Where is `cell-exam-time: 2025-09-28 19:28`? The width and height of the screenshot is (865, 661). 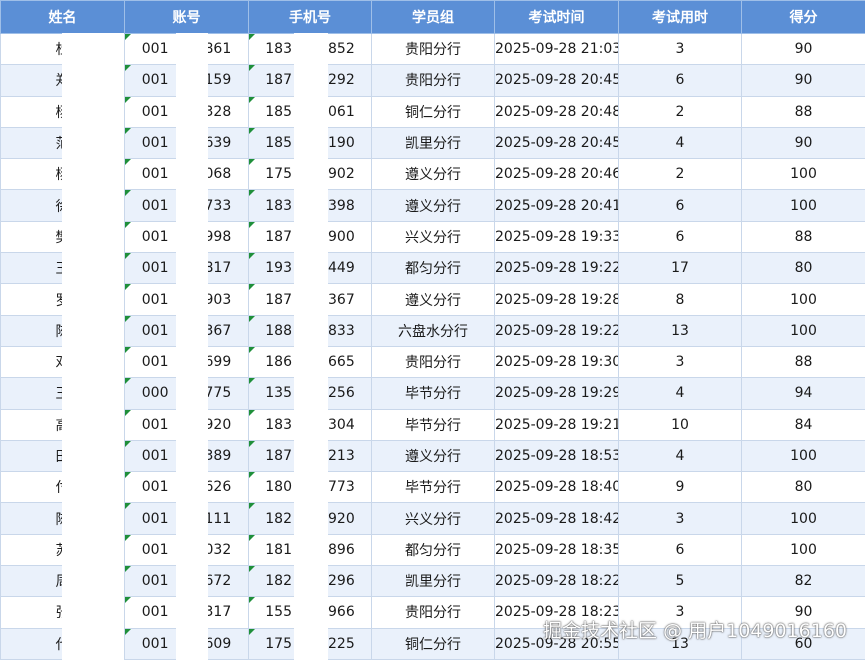
cell-exam-time: 2025-09-28 19:28 is located at coordinates (556, 299).